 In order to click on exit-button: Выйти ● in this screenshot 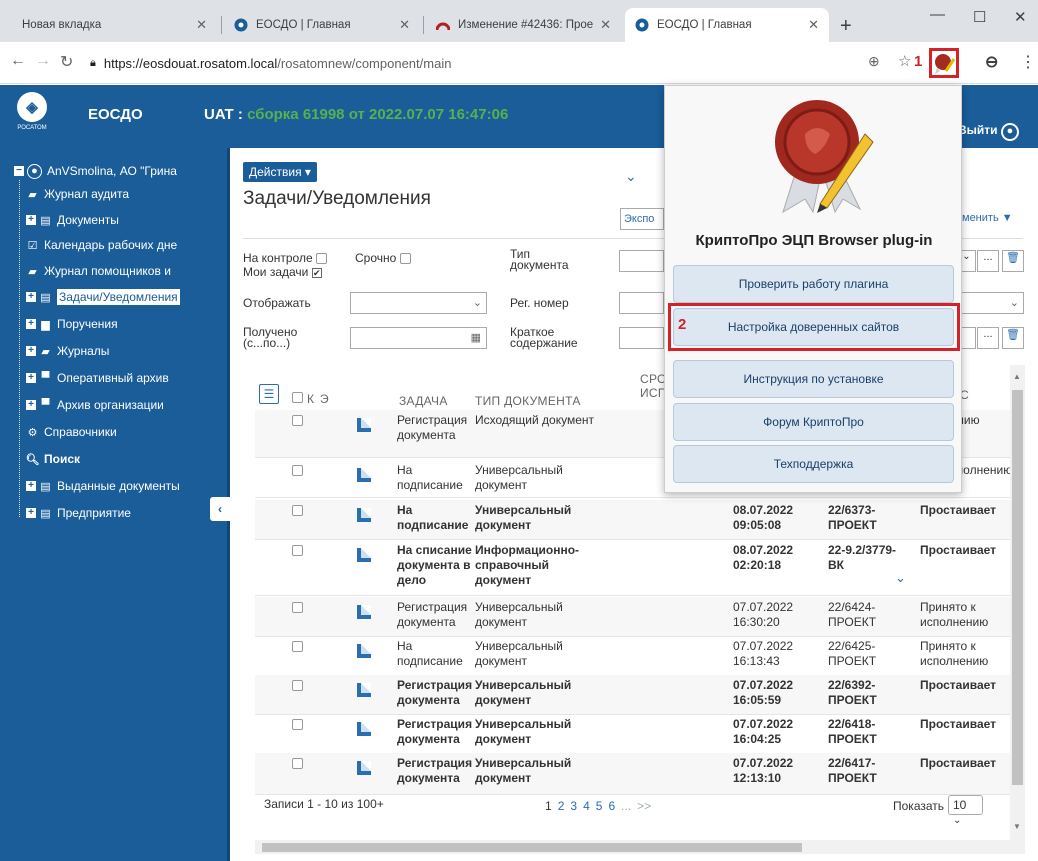, I will do `click(988, 132)`.